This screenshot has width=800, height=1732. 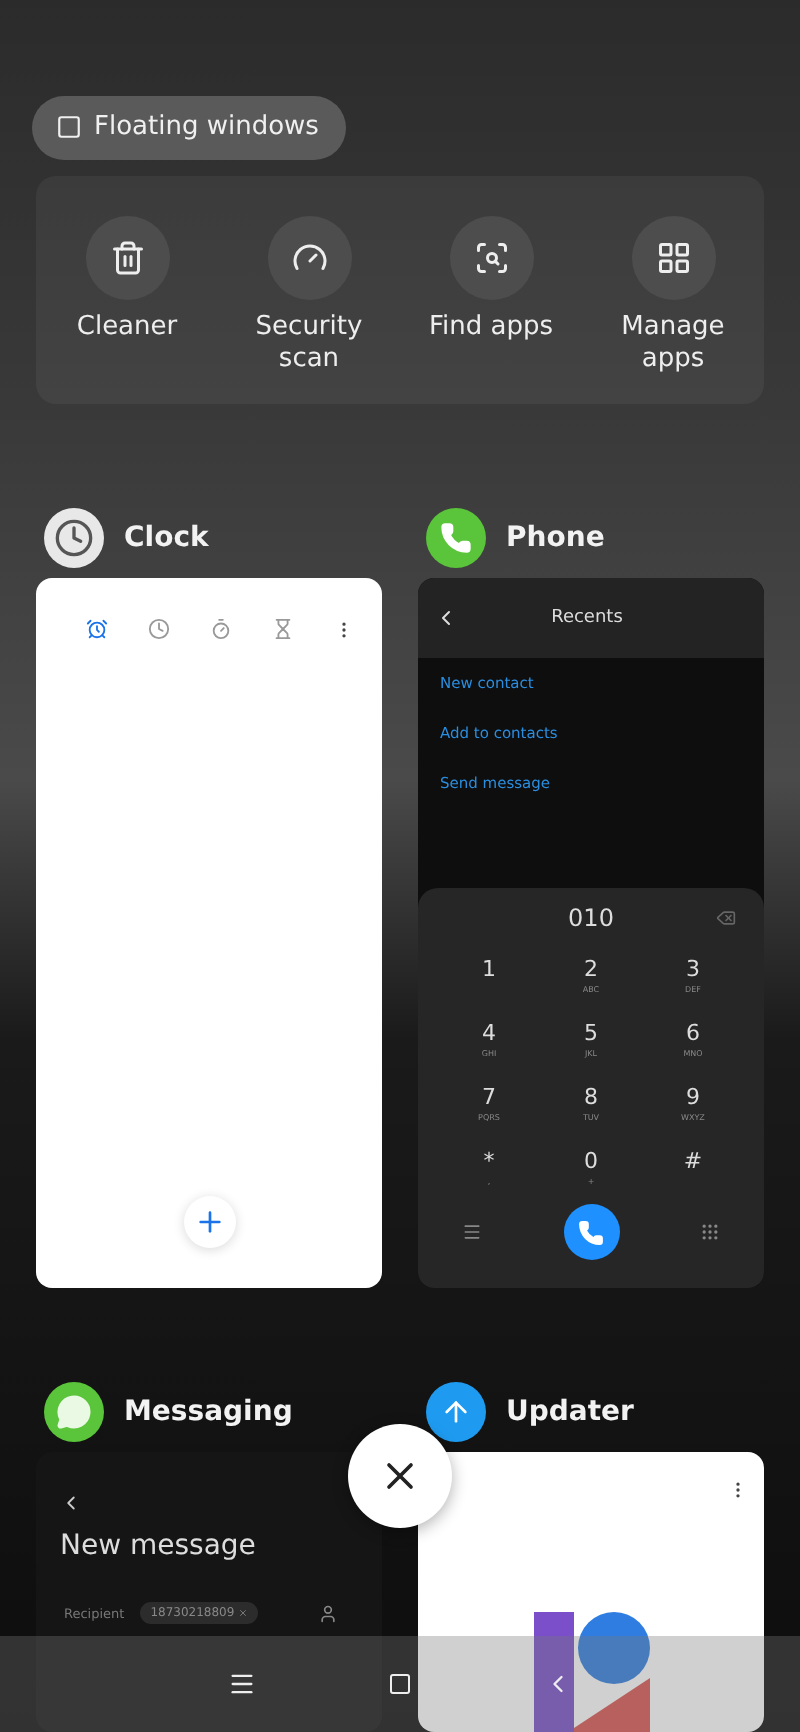 What do you see at coordinates (570, 1412) in the screenshot?
I see `app-name: Updater` at bounding box center [570, 1412].